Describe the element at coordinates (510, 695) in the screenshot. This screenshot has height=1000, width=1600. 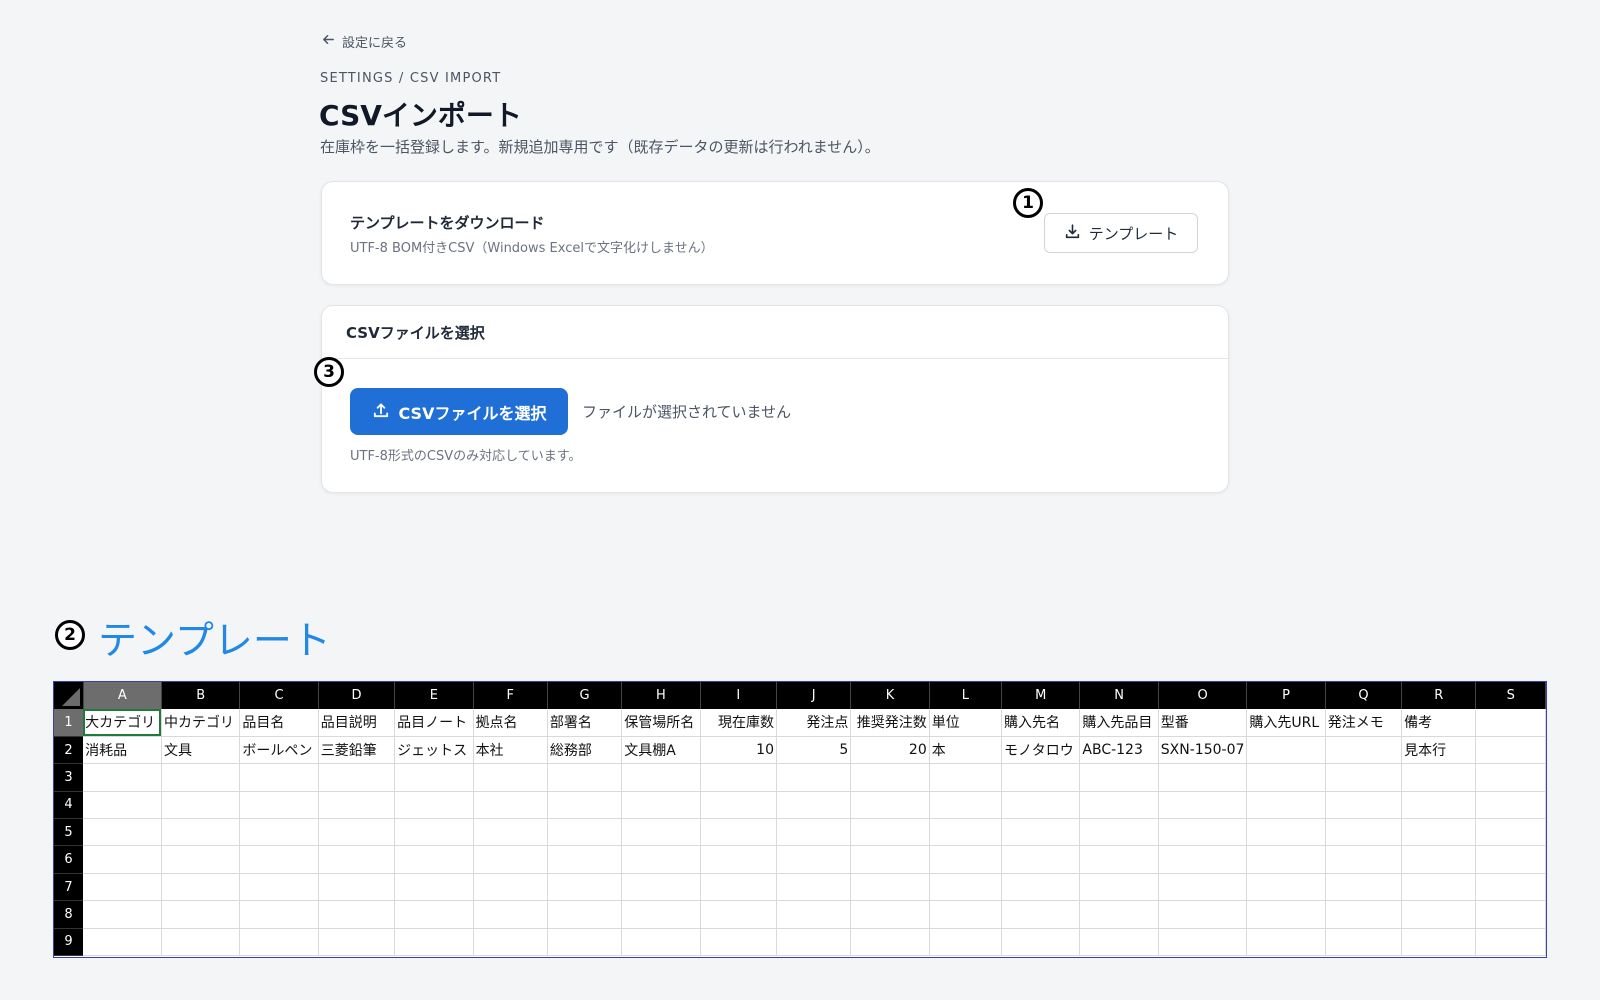
I see `column-header: F` at that location.